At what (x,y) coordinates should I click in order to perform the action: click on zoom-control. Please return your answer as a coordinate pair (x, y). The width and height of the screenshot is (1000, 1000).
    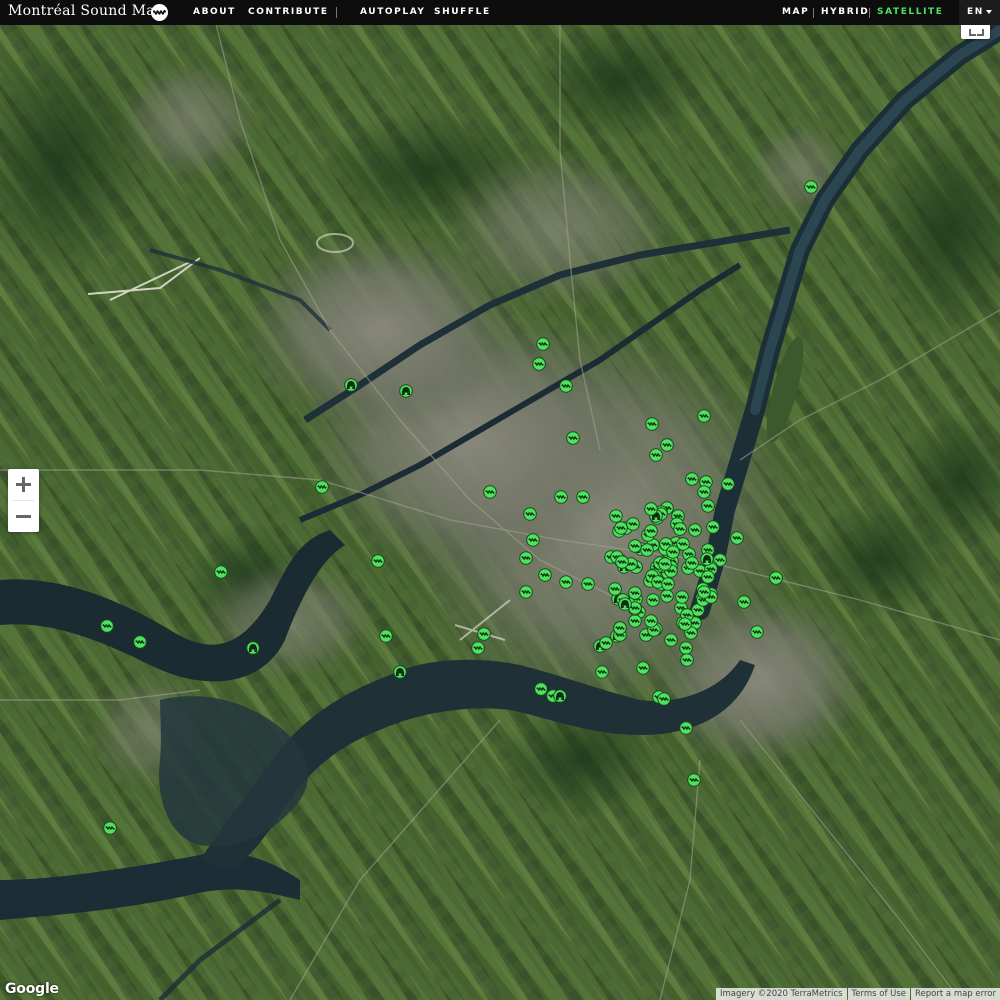
    Looking at the image, I should click on (23, 500).